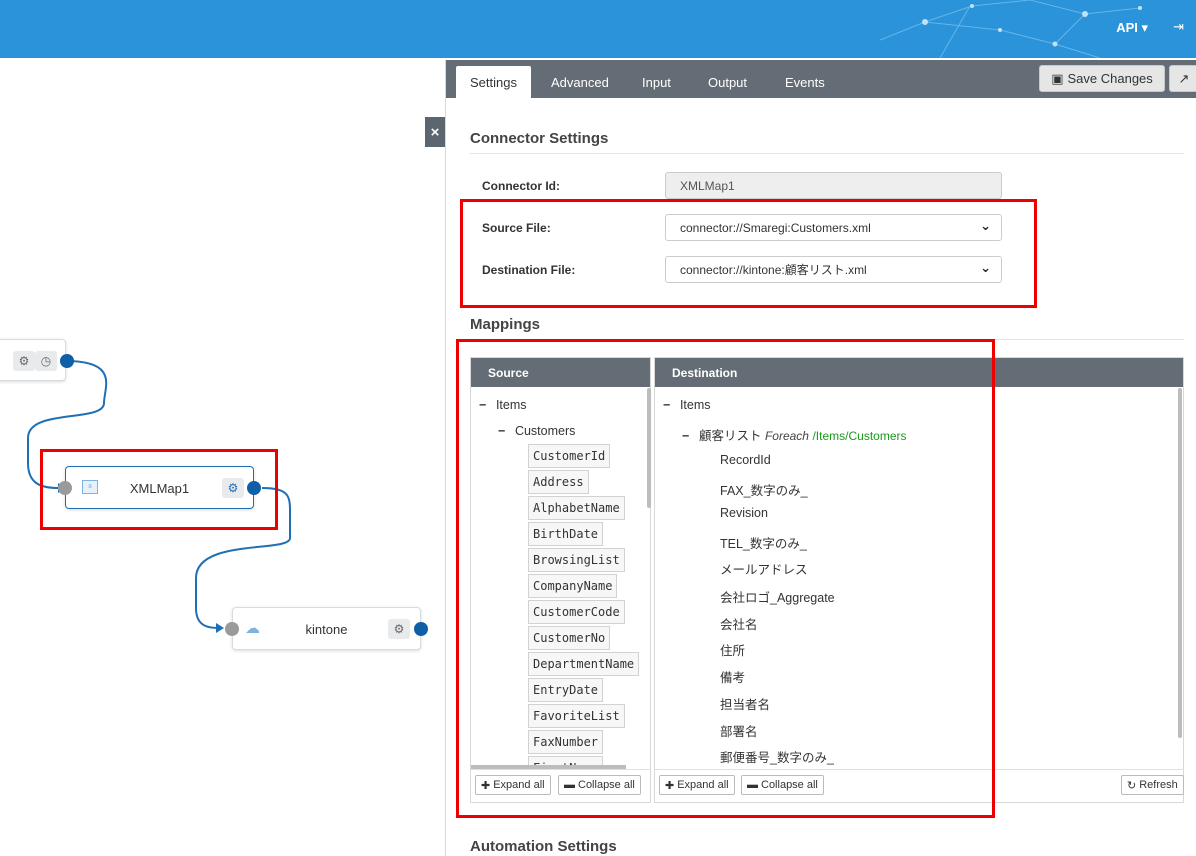 This screenshot has width=1196, height=856. What do you see at coordinates (707, 185) in the screenshot?
I see `connector-id-value: XMLMap1` at bounding box center [707, 185].